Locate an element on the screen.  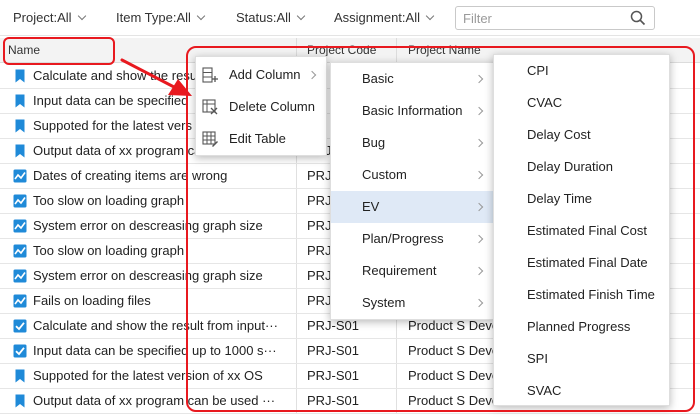
search-box is located at coordinates (555, 18).